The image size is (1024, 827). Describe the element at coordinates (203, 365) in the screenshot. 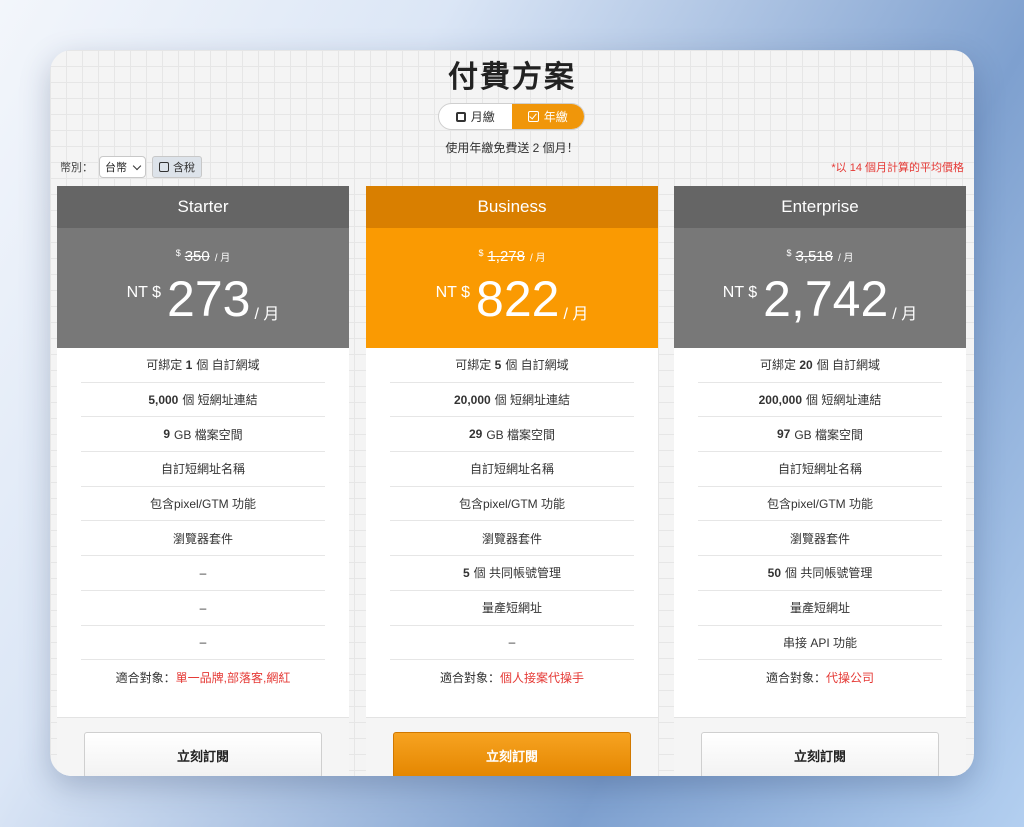

I see `feature-item: 可綁定 1個 自訂網域` at that location.